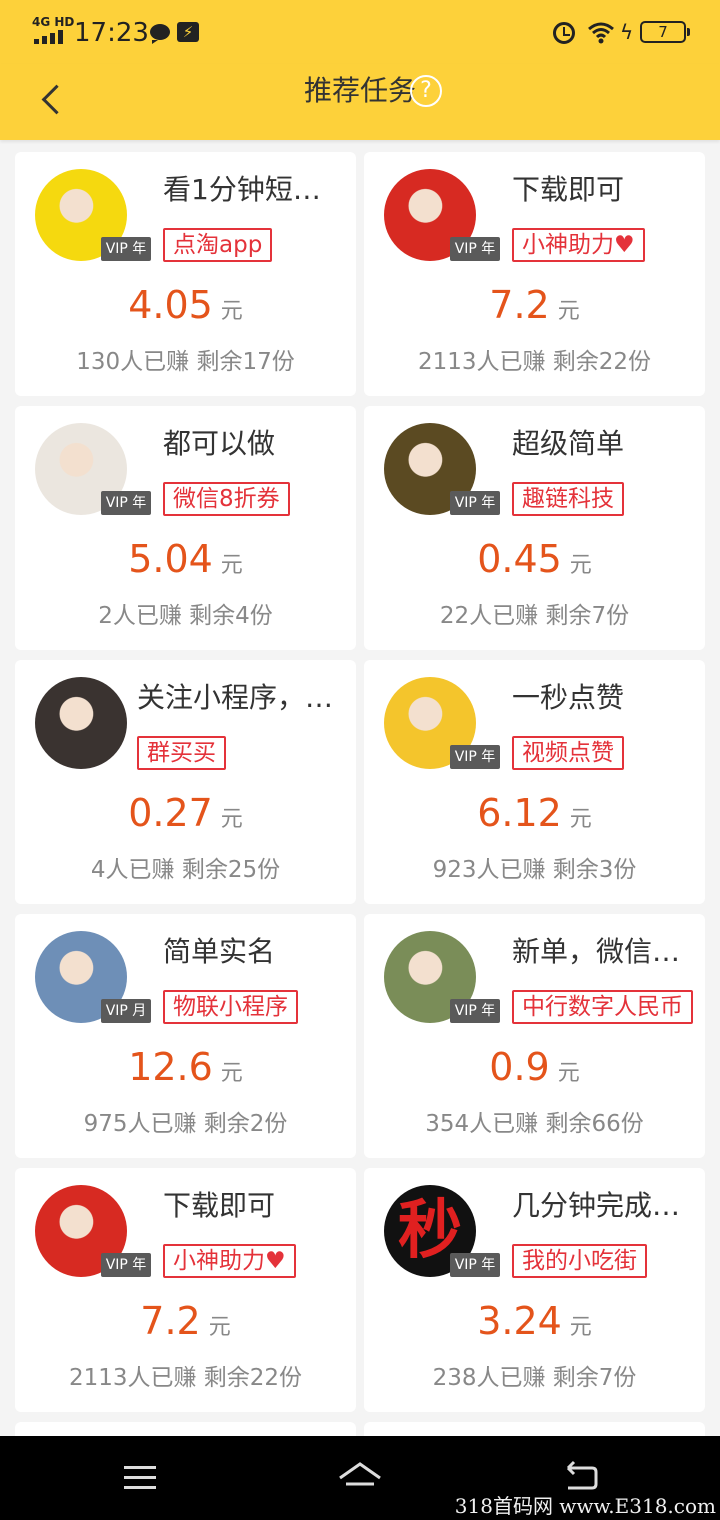  What do you see at coordinates (519, 813) in the screenshot?
I see `price-value: 6.12` at bounding box center [519, 813].